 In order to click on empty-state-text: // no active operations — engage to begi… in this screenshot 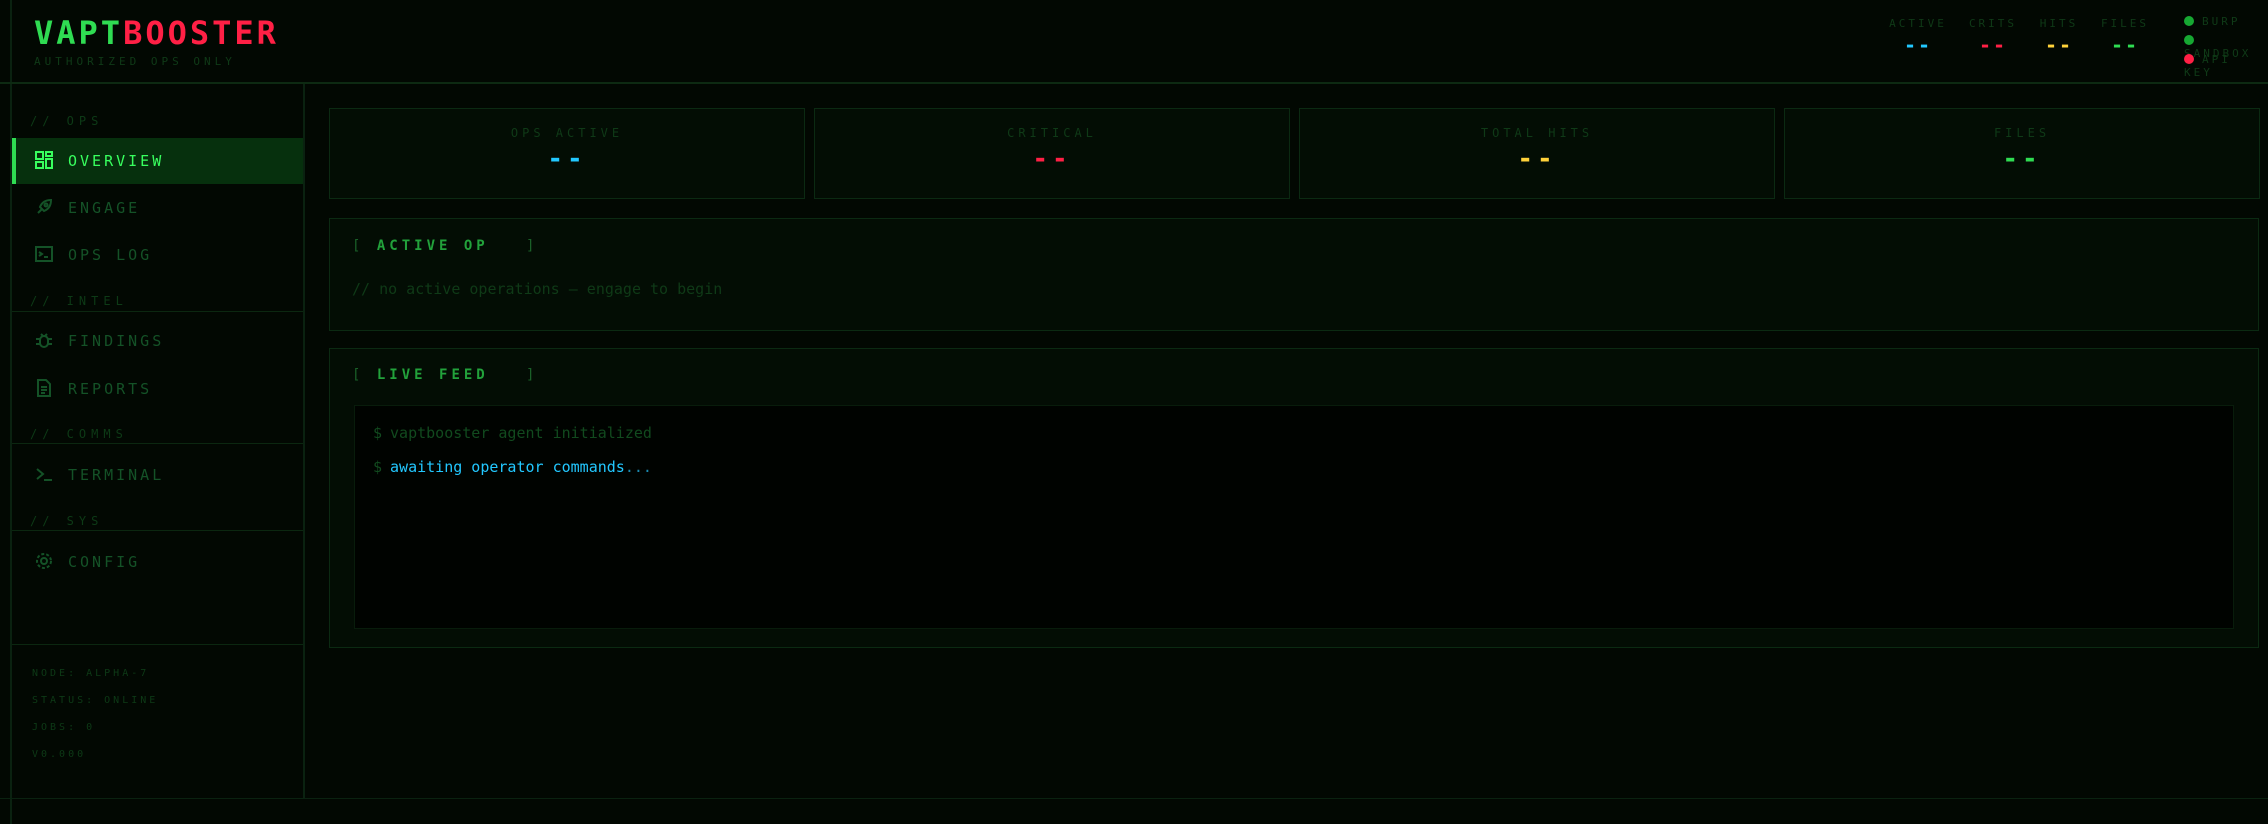, I will do `click(537, 289)`.